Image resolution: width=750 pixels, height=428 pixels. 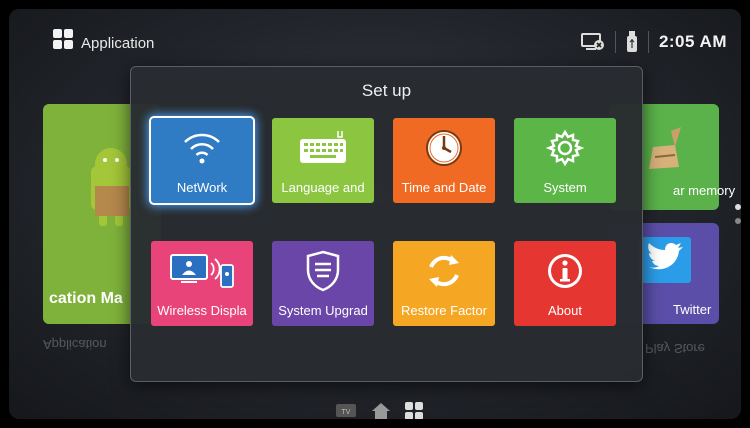 I want to click on broom-icon, so click(x=665, y=148).